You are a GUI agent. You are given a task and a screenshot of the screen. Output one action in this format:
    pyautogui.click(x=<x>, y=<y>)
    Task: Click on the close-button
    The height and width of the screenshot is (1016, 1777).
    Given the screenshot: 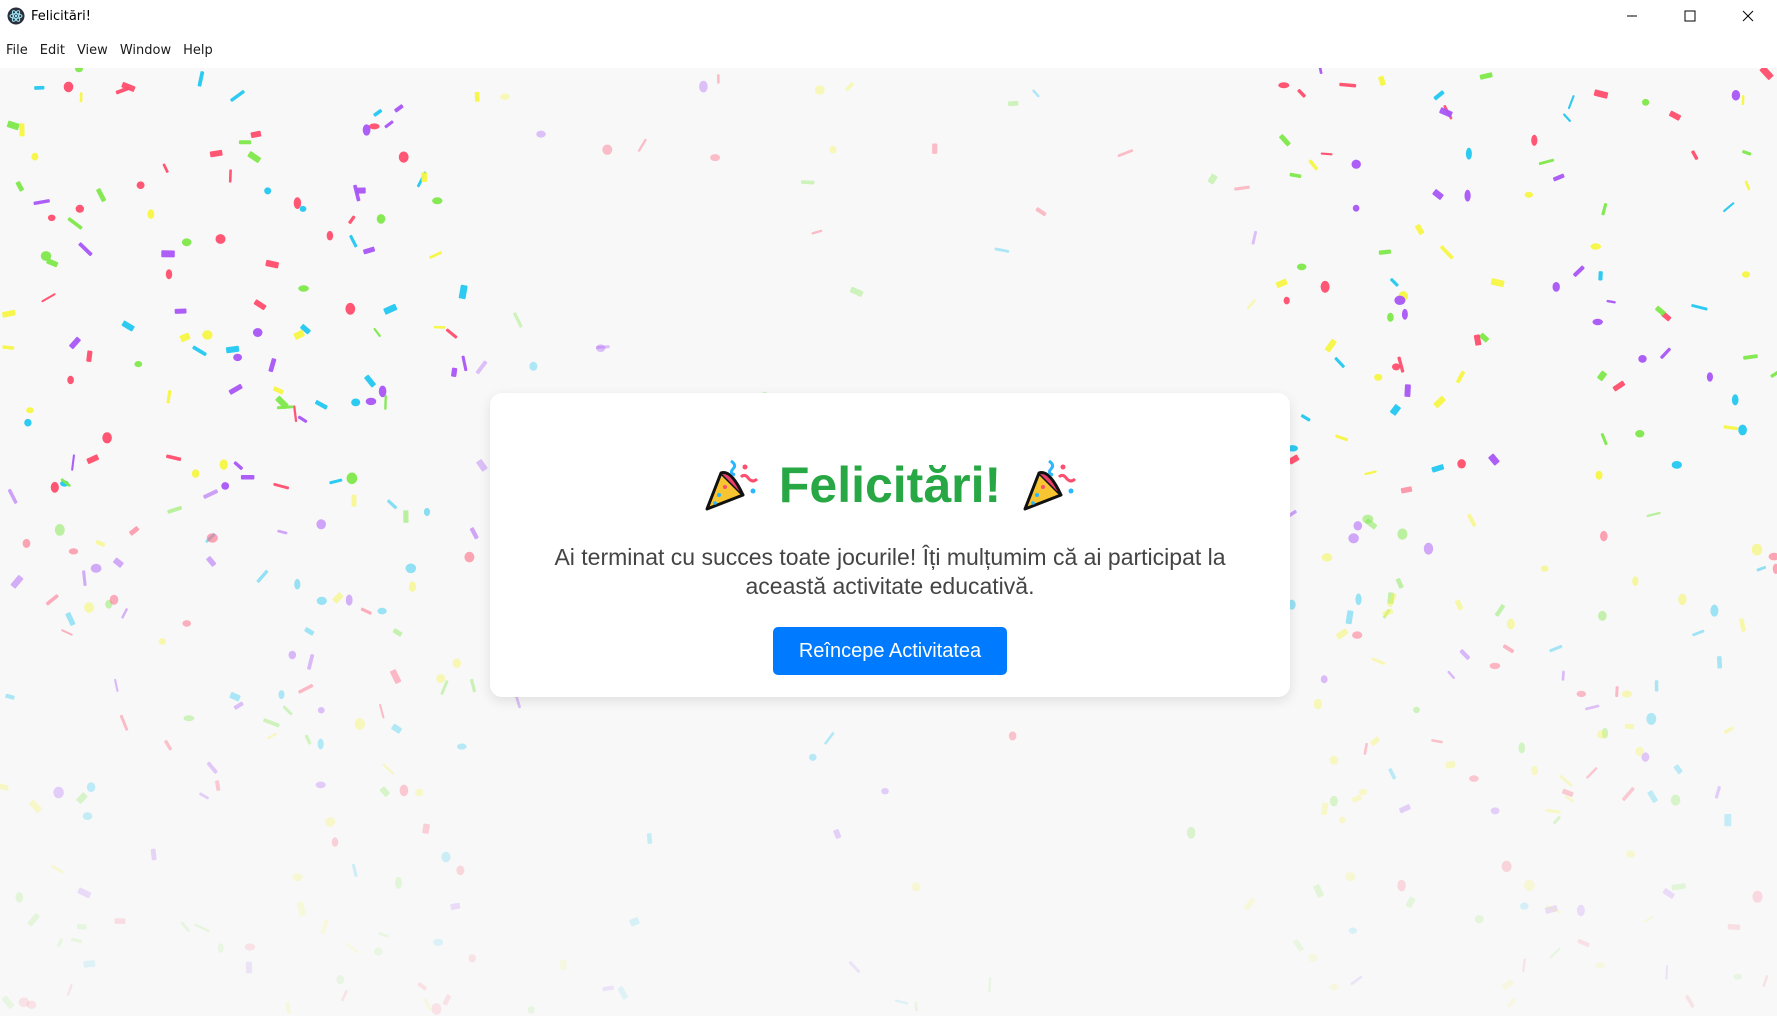 What is the action you would take?
    pyautogui.click(x=1748, y=16)
    